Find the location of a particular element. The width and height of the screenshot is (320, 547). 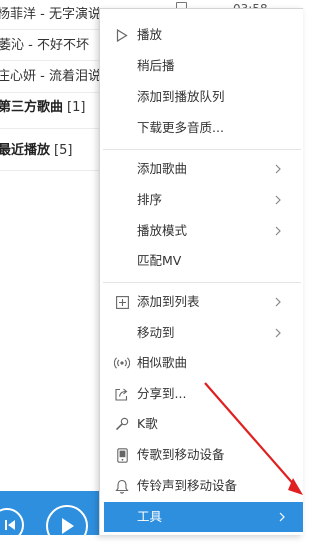

menu-item-label: 移动到 is located at coordinates (156, 332).